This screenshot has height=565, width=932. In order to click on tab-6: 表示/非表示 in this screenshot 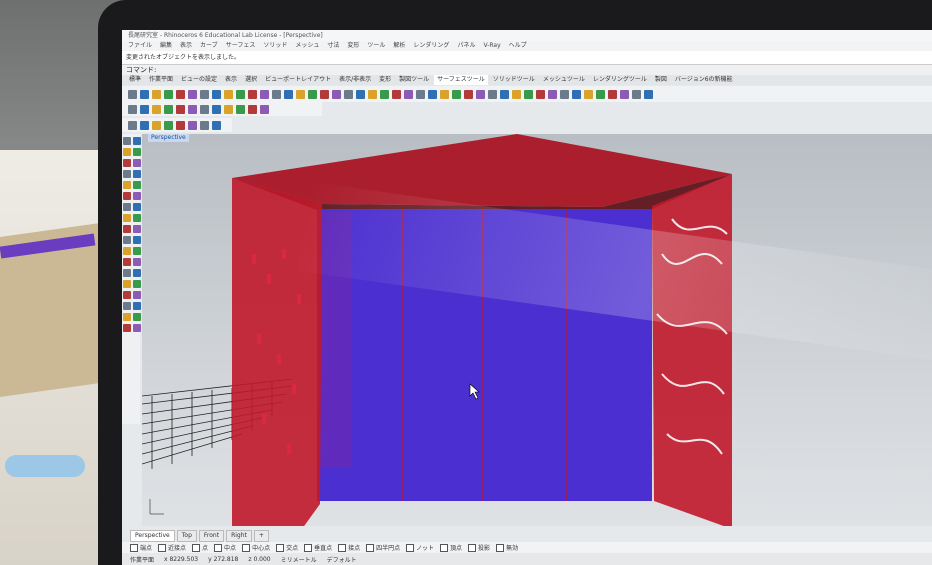, I will do `click(355, 80)`.